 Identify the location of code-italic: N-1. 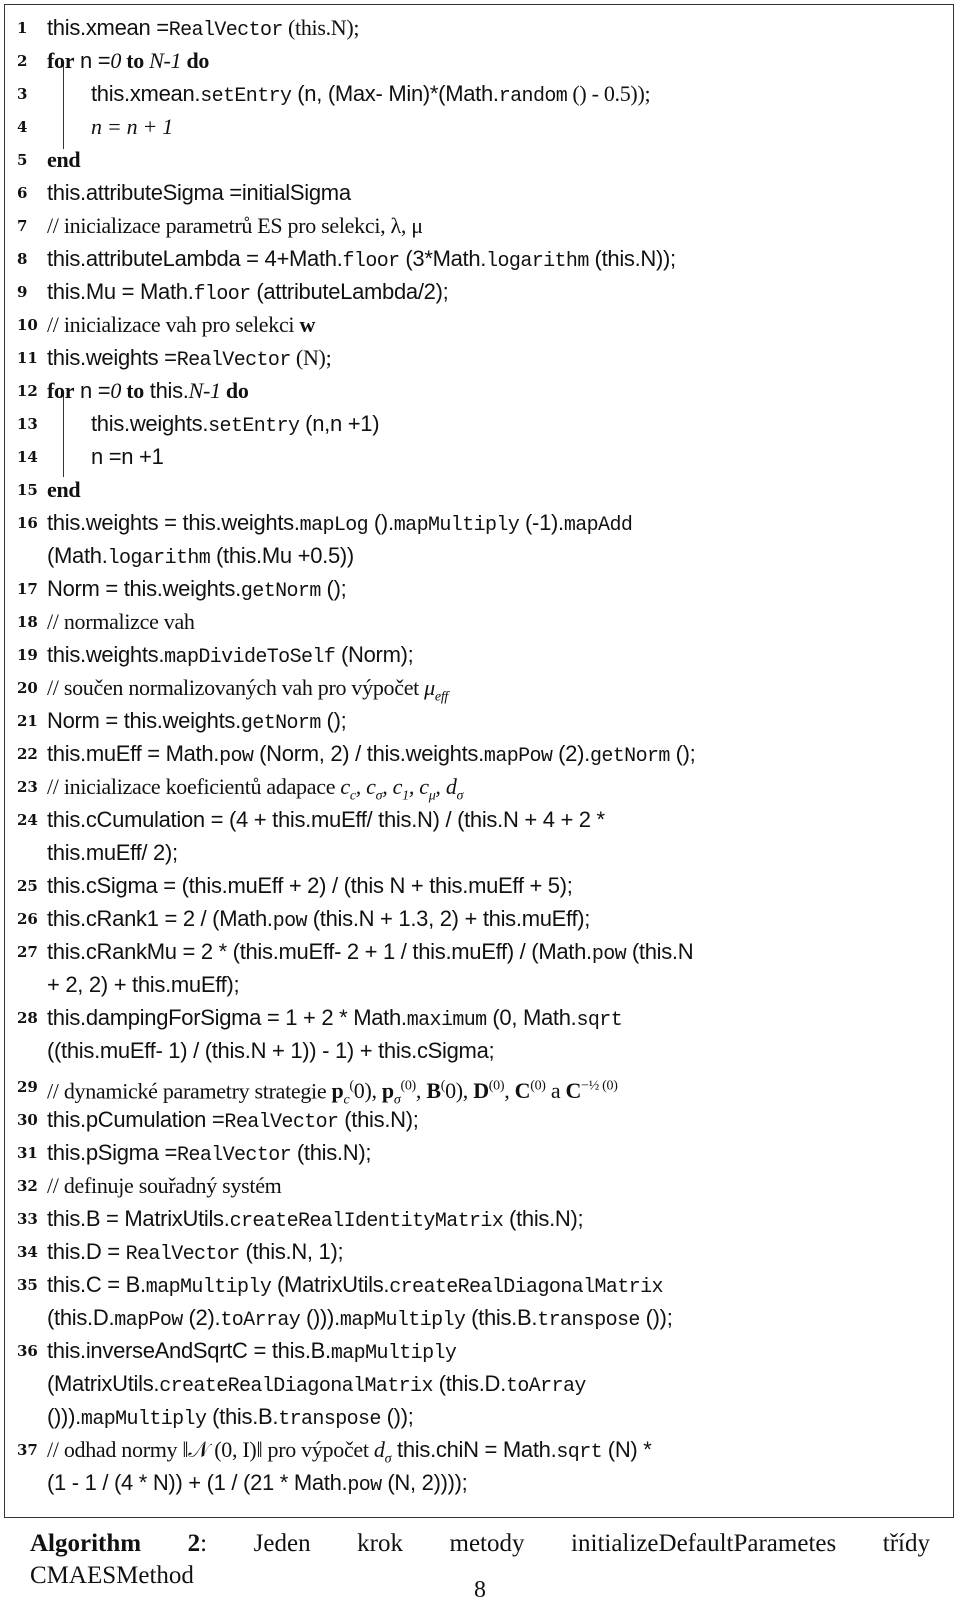
(204, 390).